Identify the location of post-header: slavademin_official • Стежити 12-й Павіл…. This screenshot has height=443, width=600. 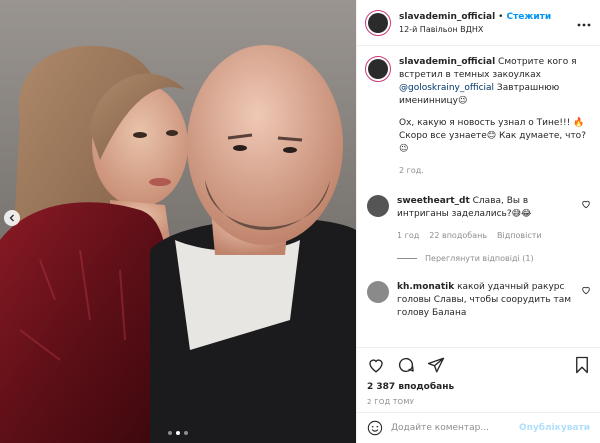
(478, 23).